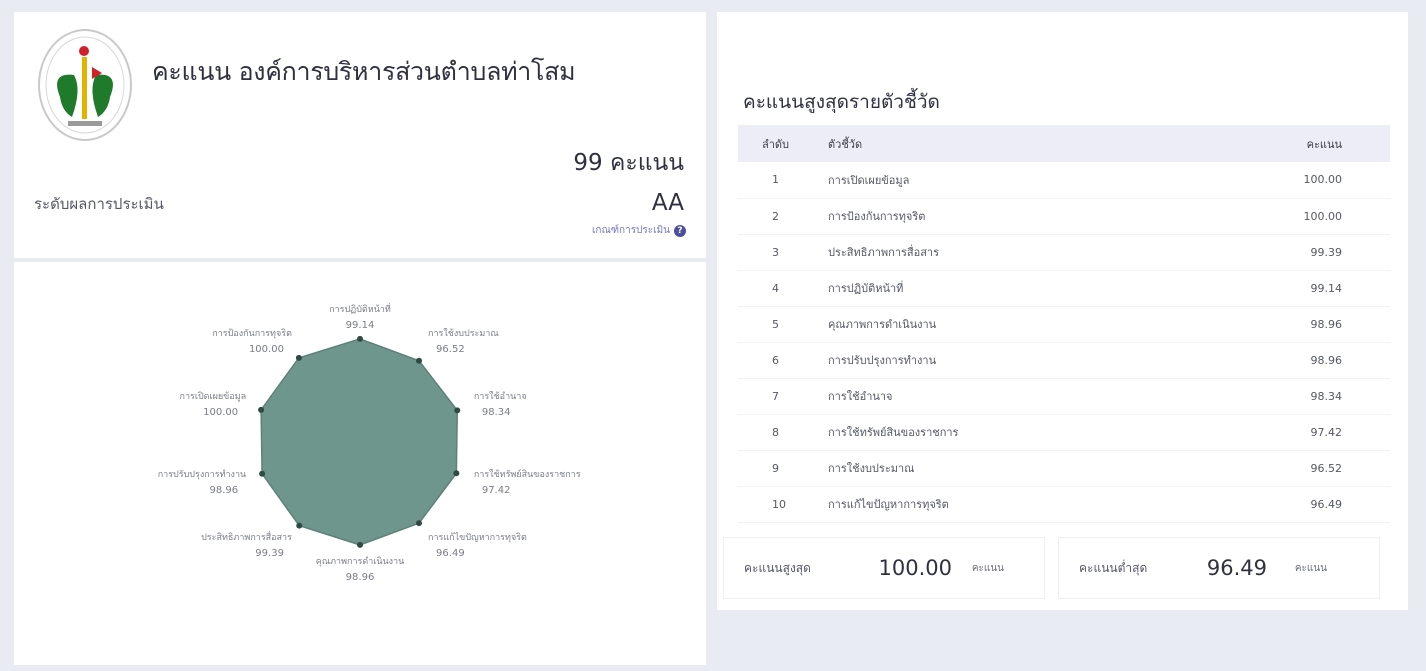 This screenshot has width=1426, height=671. What do you see at coordinates (1310, 568) in the screenshot?
I see `min-score-unit: คะแนน` at bounding box center [1310, 568].